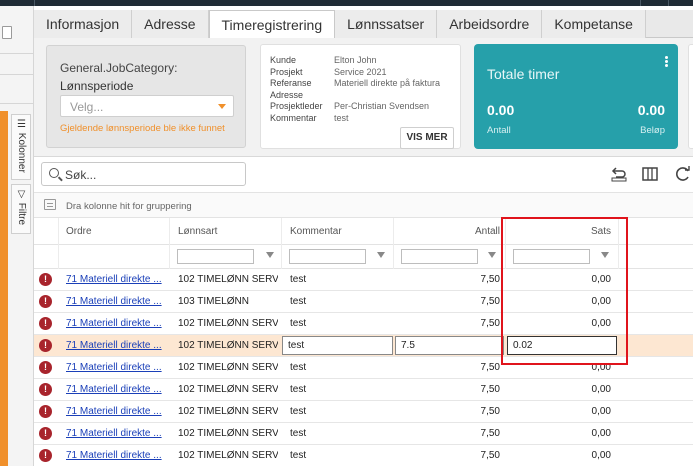 Image resolution: width=693 pixels, height=466 pixels. What do you see at coordinates (327, 256) in the screenshot?
I see `filter-input-kommentar` at bounding box center [327, 256].